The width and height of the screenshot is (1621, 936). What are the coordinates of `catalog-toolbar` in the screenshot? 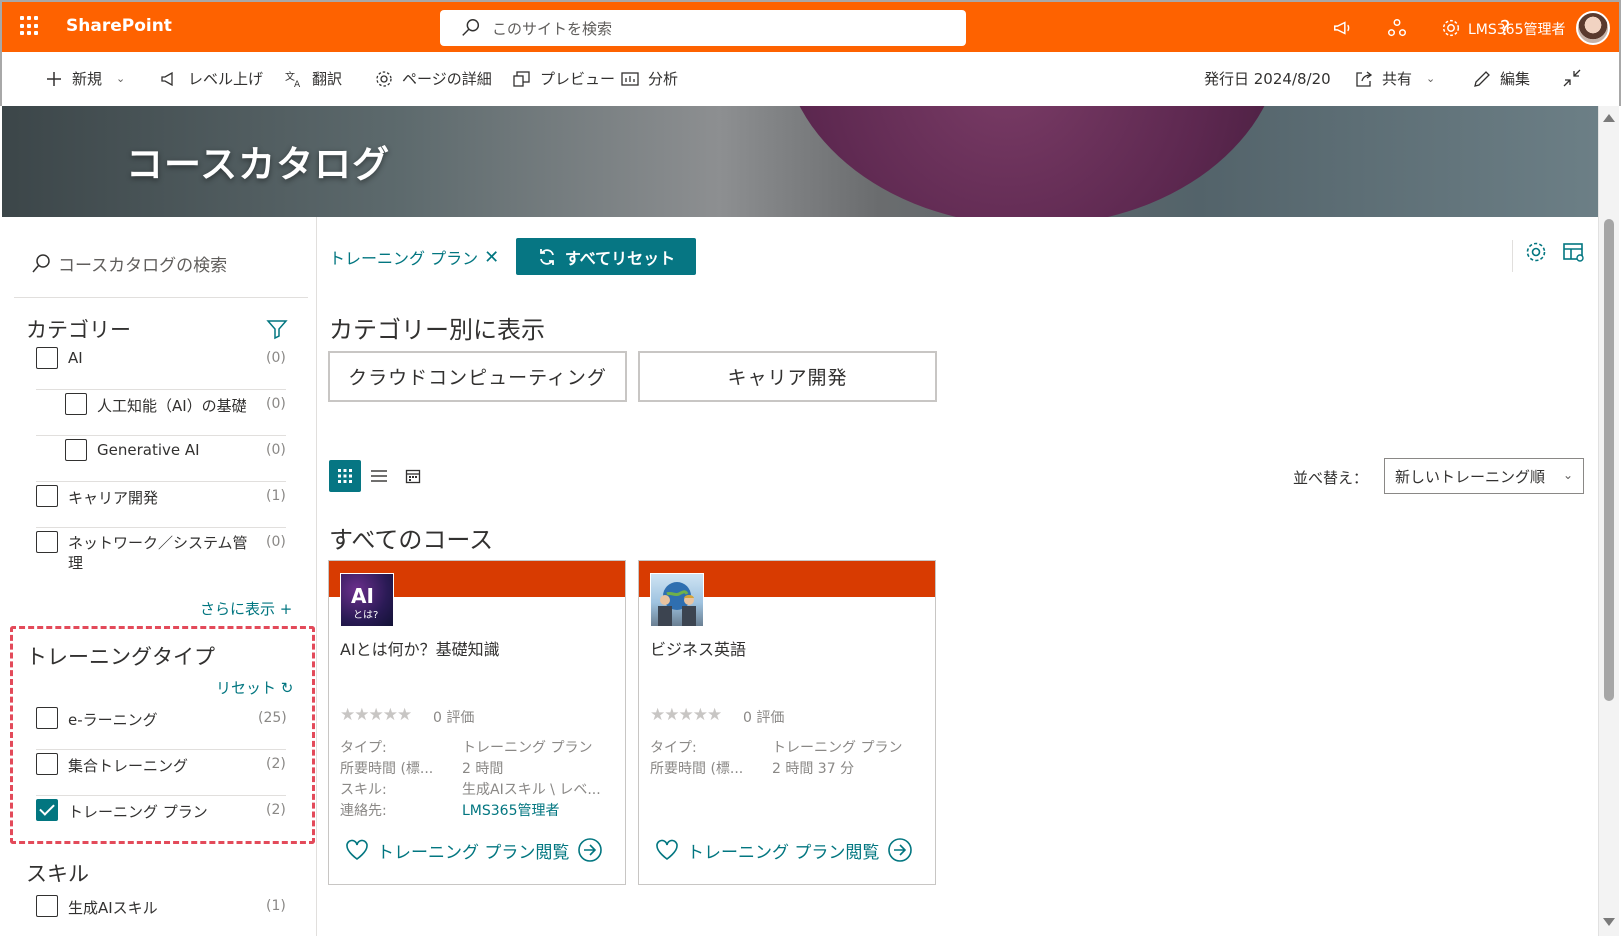 It's located at (1555, 252).